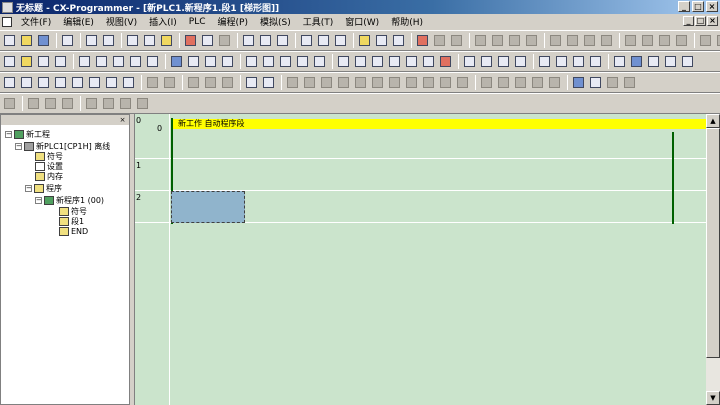 Image resolution: width=720 pixels, height=405 pixels. Describe the element at coordinates (343, 61) in the screenshot. I see `hline-icon` at that location.